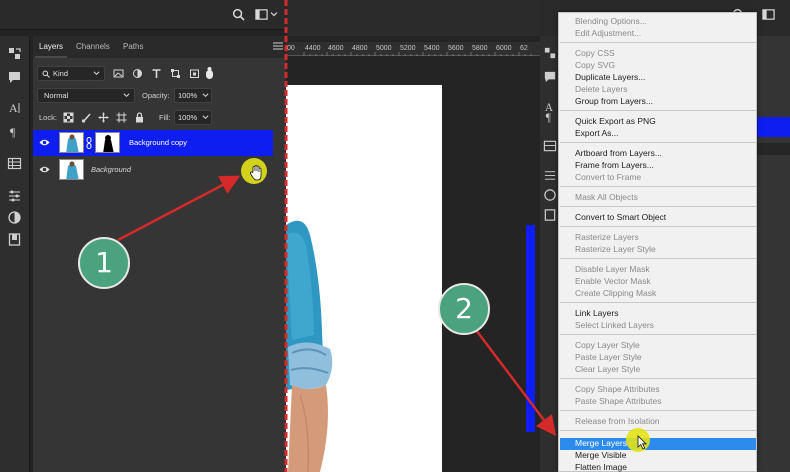 This screenshot has height=472, width=790. What do you see at coordinates (596, 313) in the screenshot?
I see `menu-item-link-layers: Link Layers` at bounding box center [596, 313].